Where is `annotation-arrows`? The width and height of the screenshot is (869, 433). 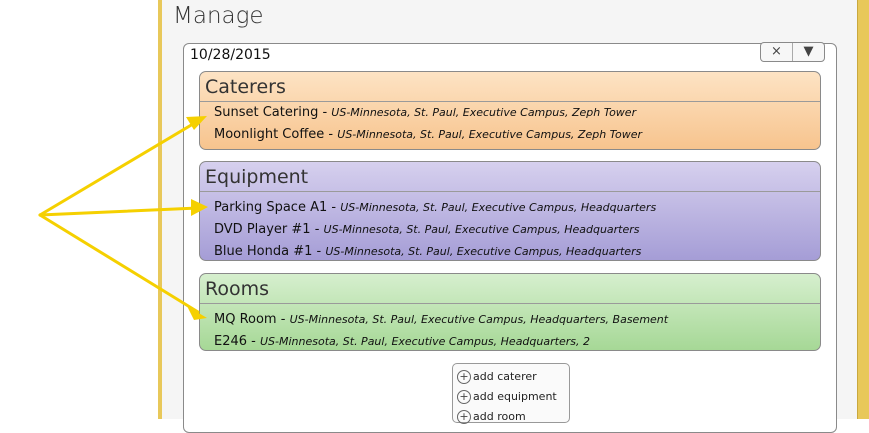 annotation-arrows is located at coordinates (123, 218).